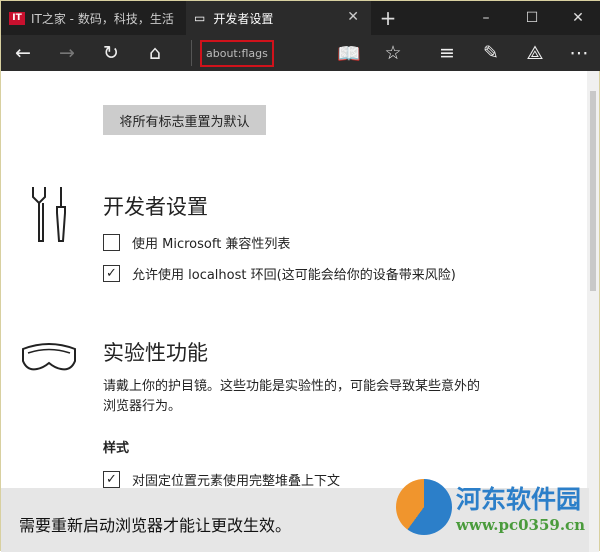 This screenshot has height=552, width=600. I want to click on developer-settings-title: 开发者设置, so click(155, 207).